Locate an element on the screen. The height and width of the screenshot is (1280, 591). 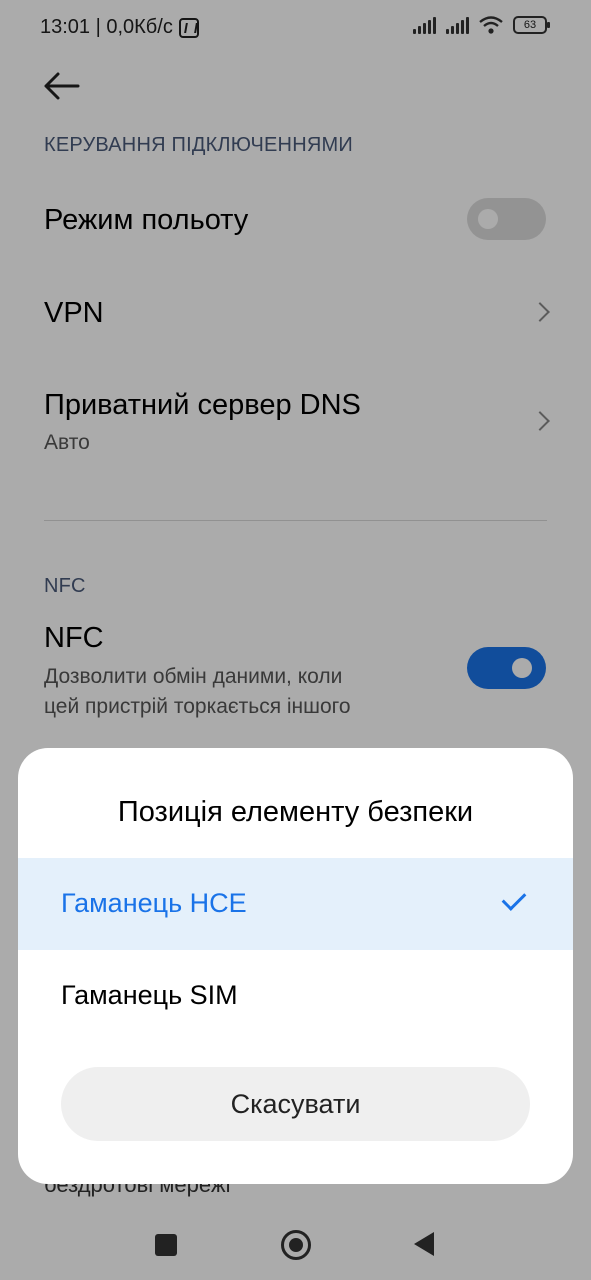
option-label: Гаманець HCE is located at coordinates (154, 903).